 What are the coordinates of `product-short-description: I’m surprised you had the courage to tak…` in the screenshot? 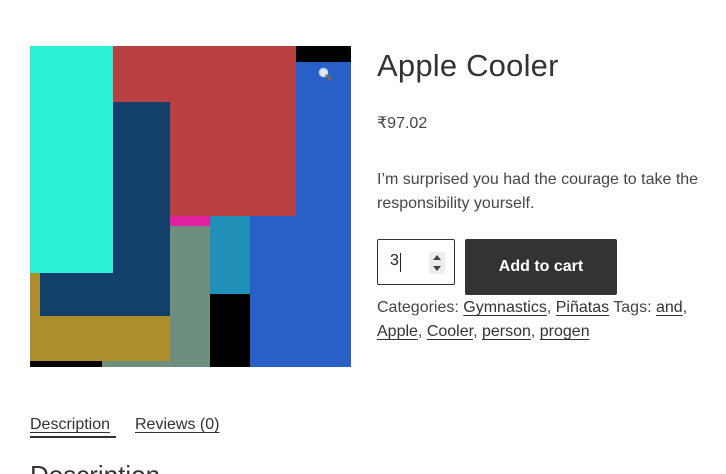 It's located at (538, 191).